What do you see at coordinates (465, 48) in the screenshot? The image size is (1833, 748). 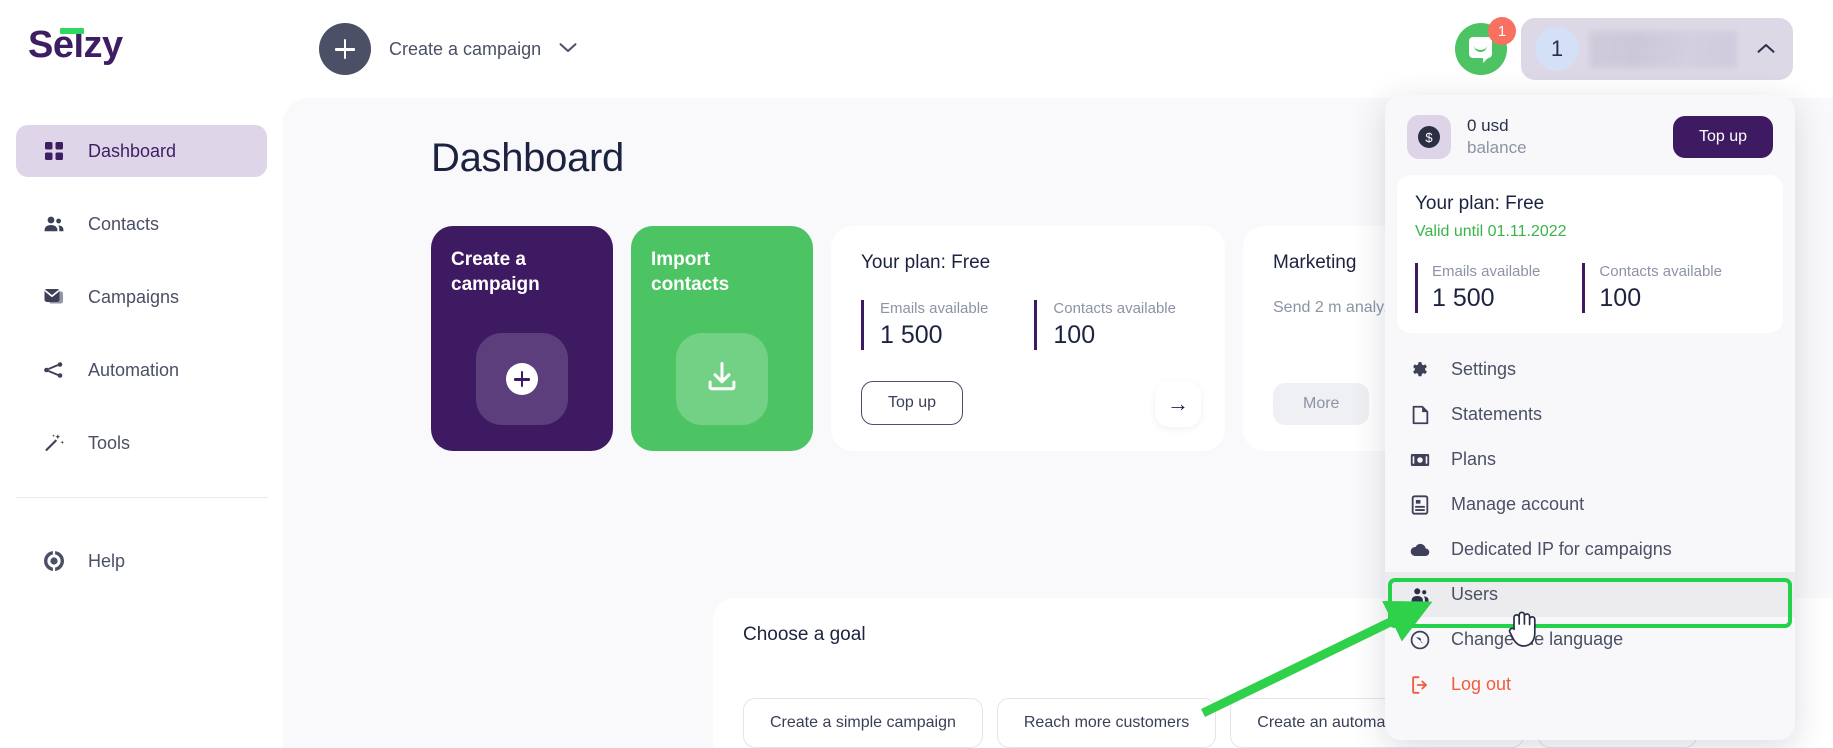 I see `create-campaign-label: Create a campaign` at bounding box center [465, 48].